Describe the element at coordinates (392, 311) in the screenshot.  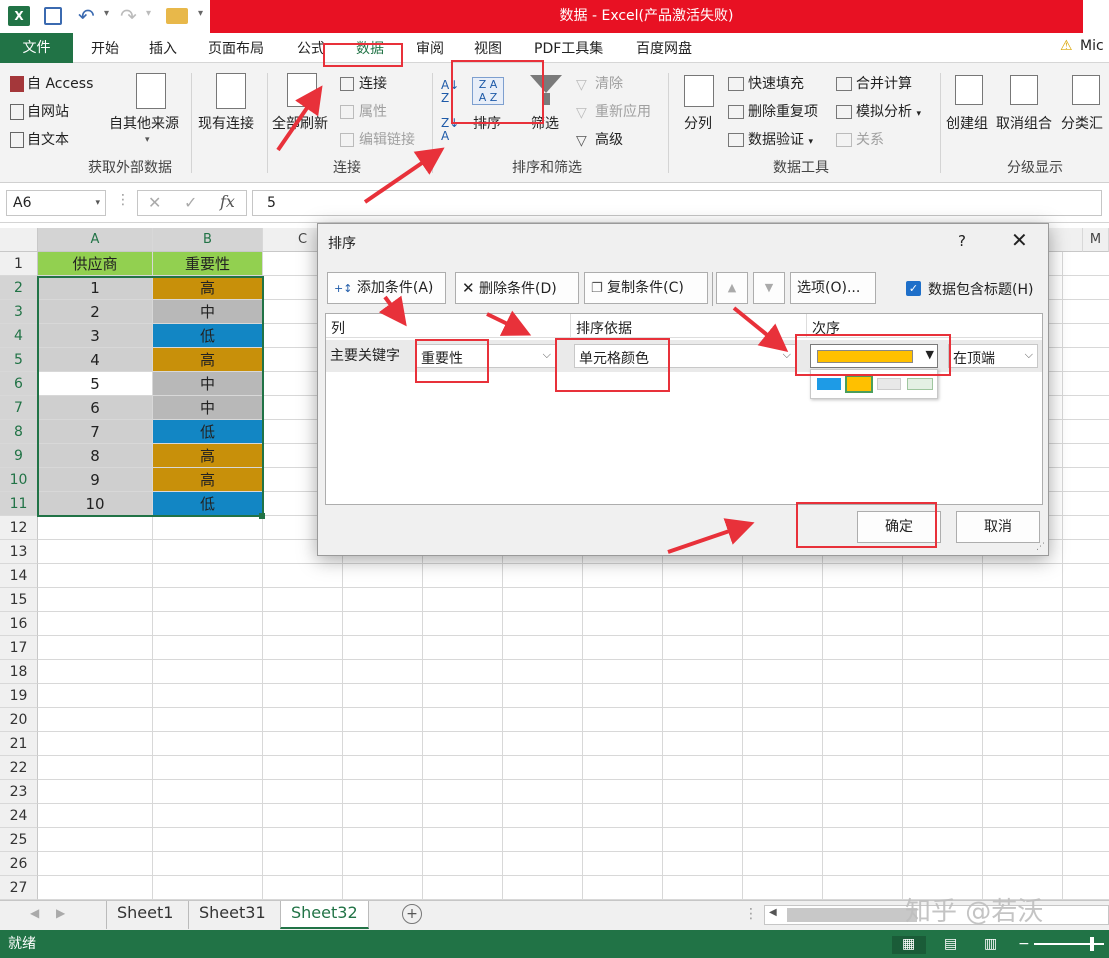
I see `arrow-to-column` at that location.